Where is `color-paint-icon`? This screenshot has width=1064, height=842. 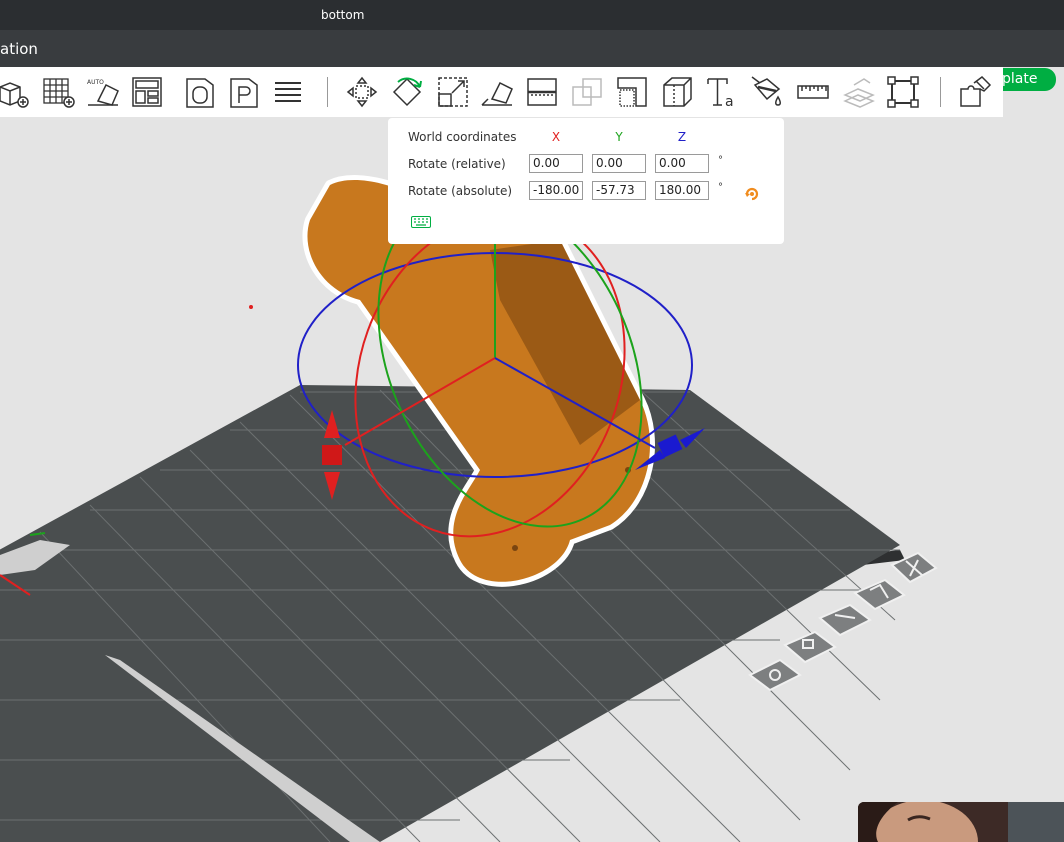 color-paint-icon is located at coordinates (767, 92).